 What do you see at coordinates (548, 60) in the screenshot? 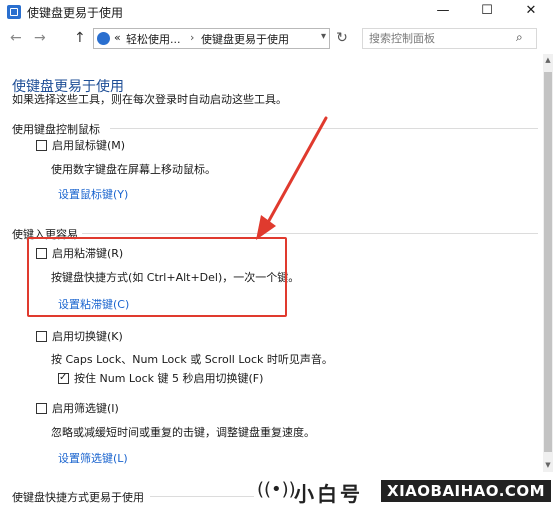
I see `scroll-up-icon: ▲` at bounding box center [548, 60].